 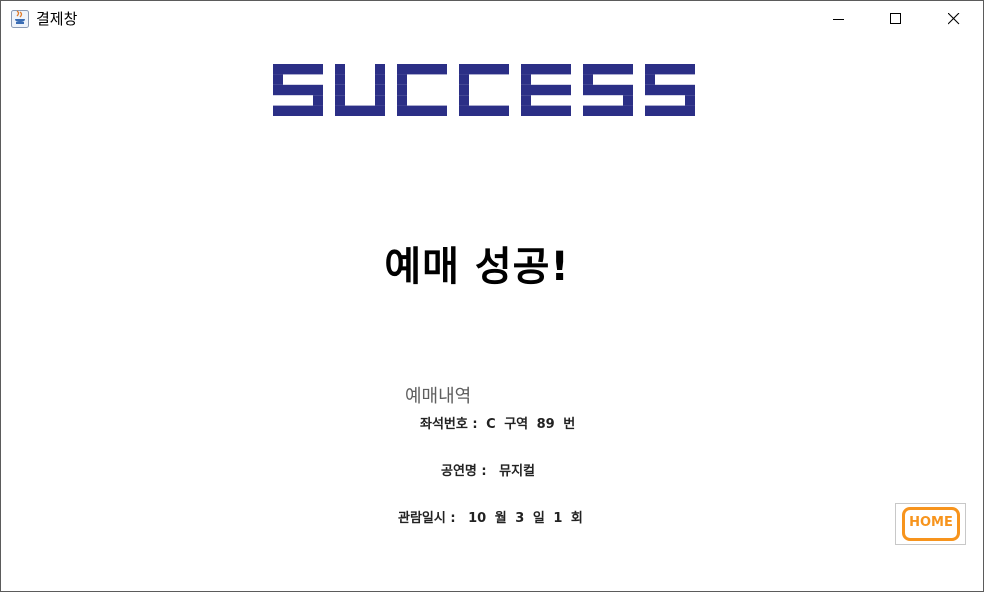 I want to click on minimize-button, so click(x=839, y=19).